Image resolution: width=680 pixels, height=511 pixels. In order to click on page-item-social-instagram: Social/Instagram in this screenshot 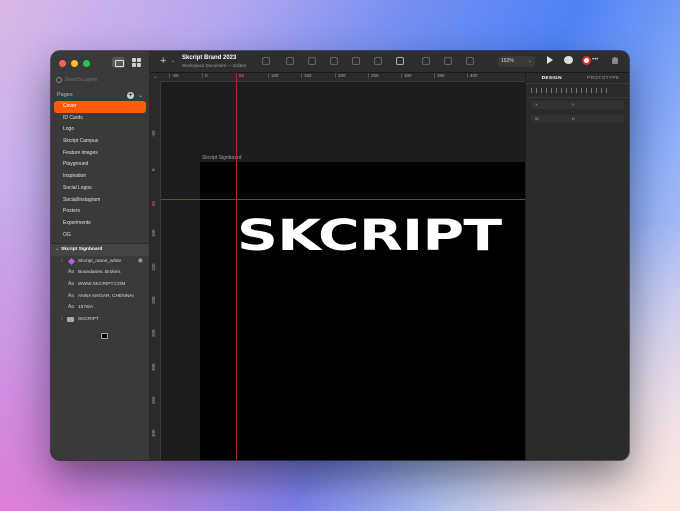, I will do `click(100, 201)`.